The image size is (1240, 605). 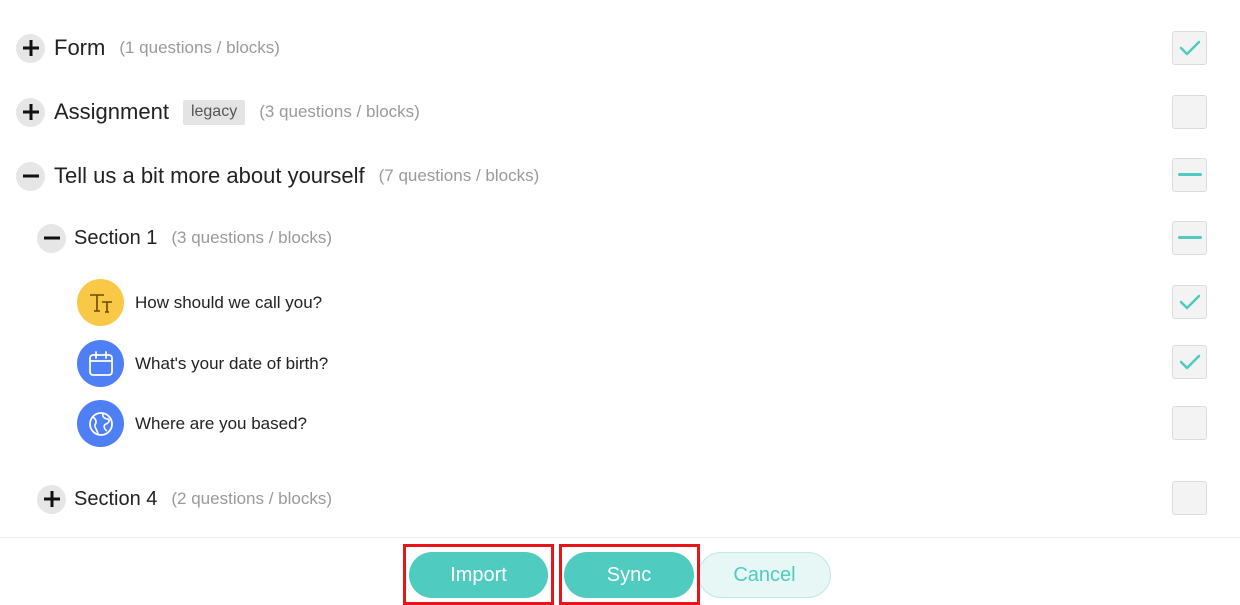 I want to click on section-title: Section 4, so click(x=116, y=498).